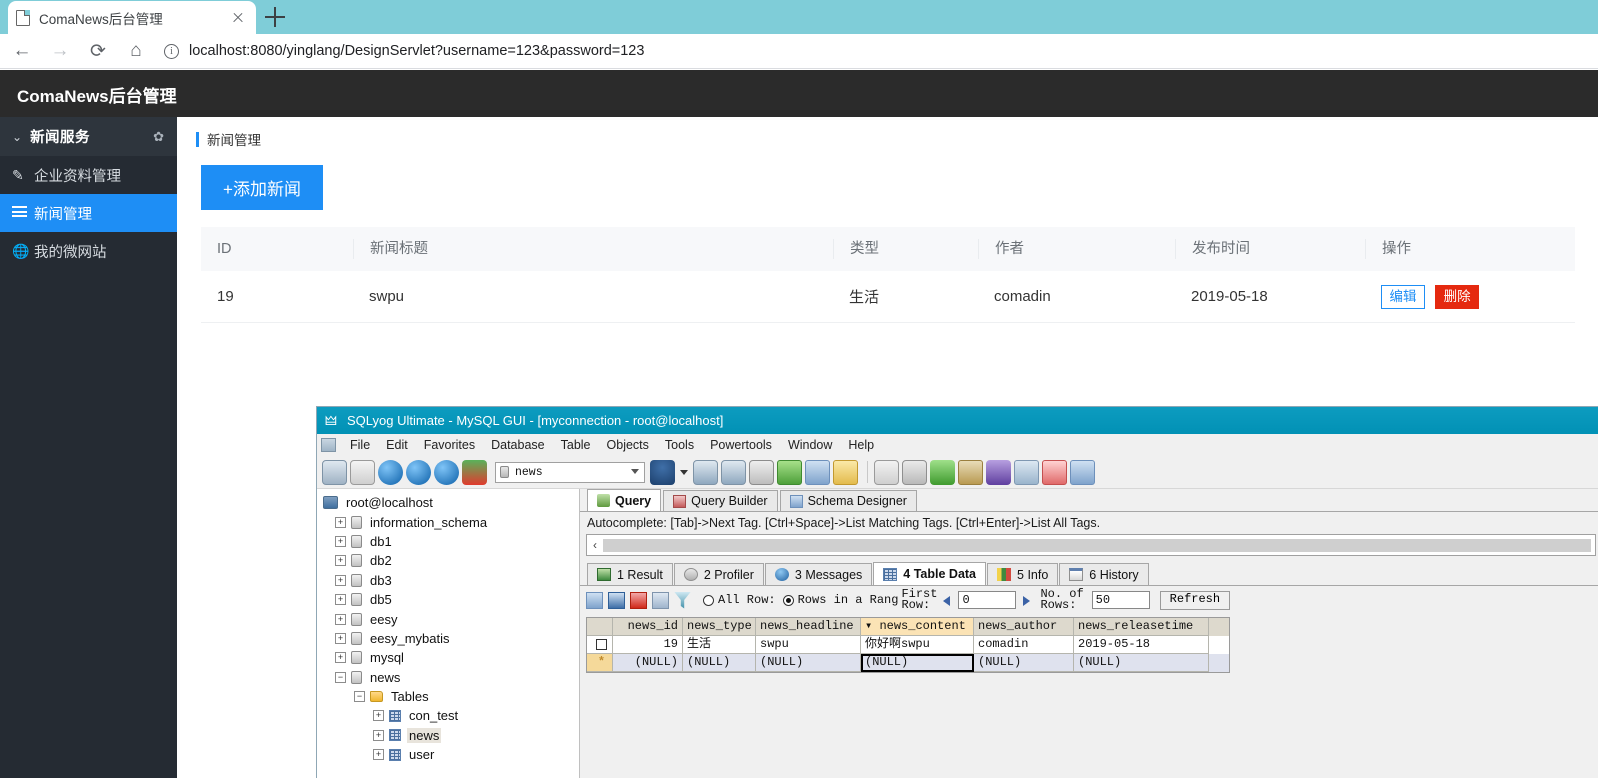  I want to click on grid-cell-news-author: (NULL), so click(1024, 663).